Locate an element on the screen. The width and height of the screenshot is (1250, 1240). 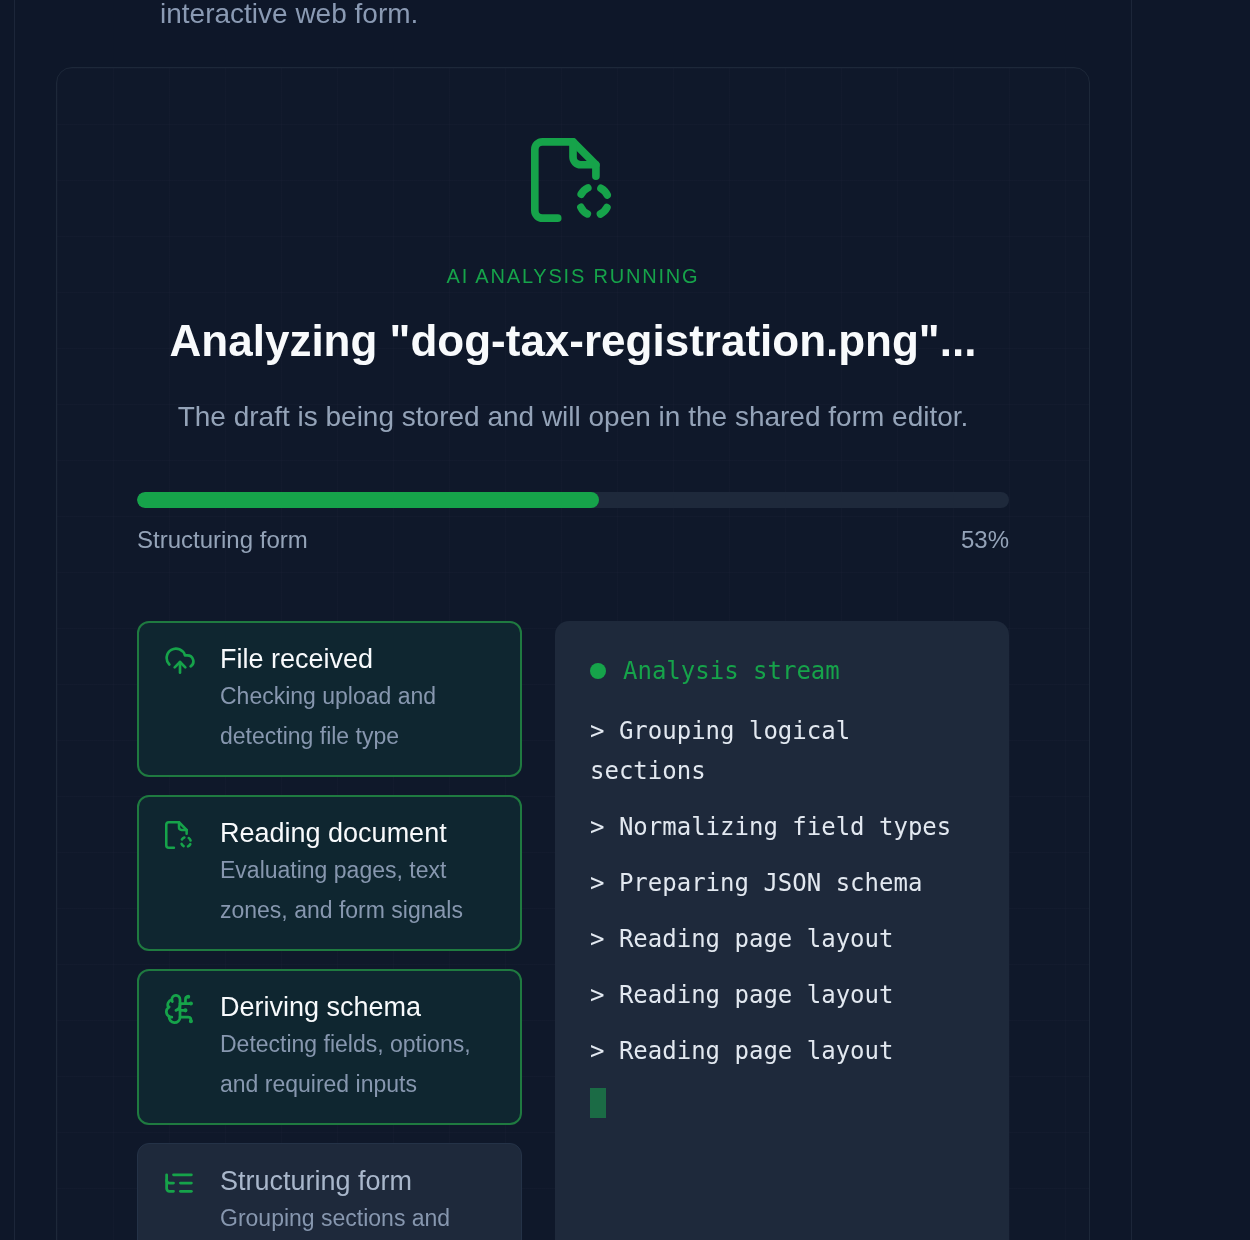
analysis-subtitle: The draft is being stored and will open in the shared form editor. is located at coordinates (573, 417).